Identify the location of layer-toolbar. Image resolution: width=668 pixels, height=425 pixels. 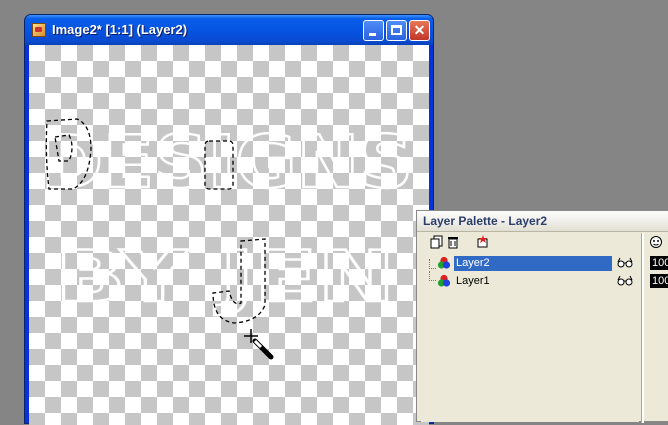
(530, 242).